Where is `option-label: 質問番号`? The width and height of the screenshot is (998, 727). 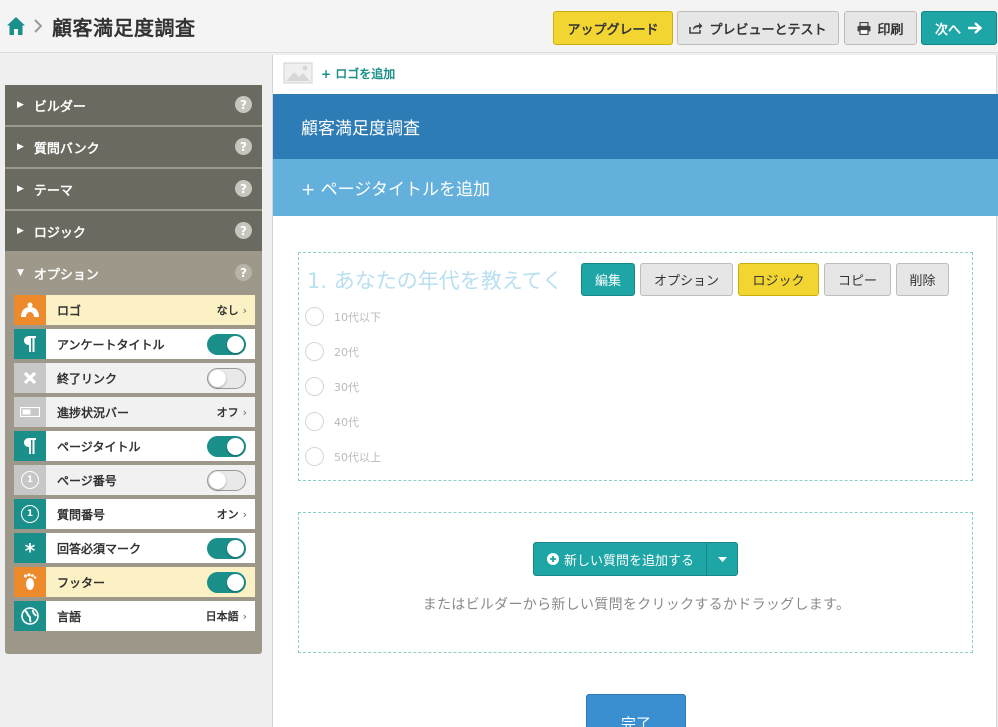
option-label: 質問番号 is located at coordinates (81, 514).